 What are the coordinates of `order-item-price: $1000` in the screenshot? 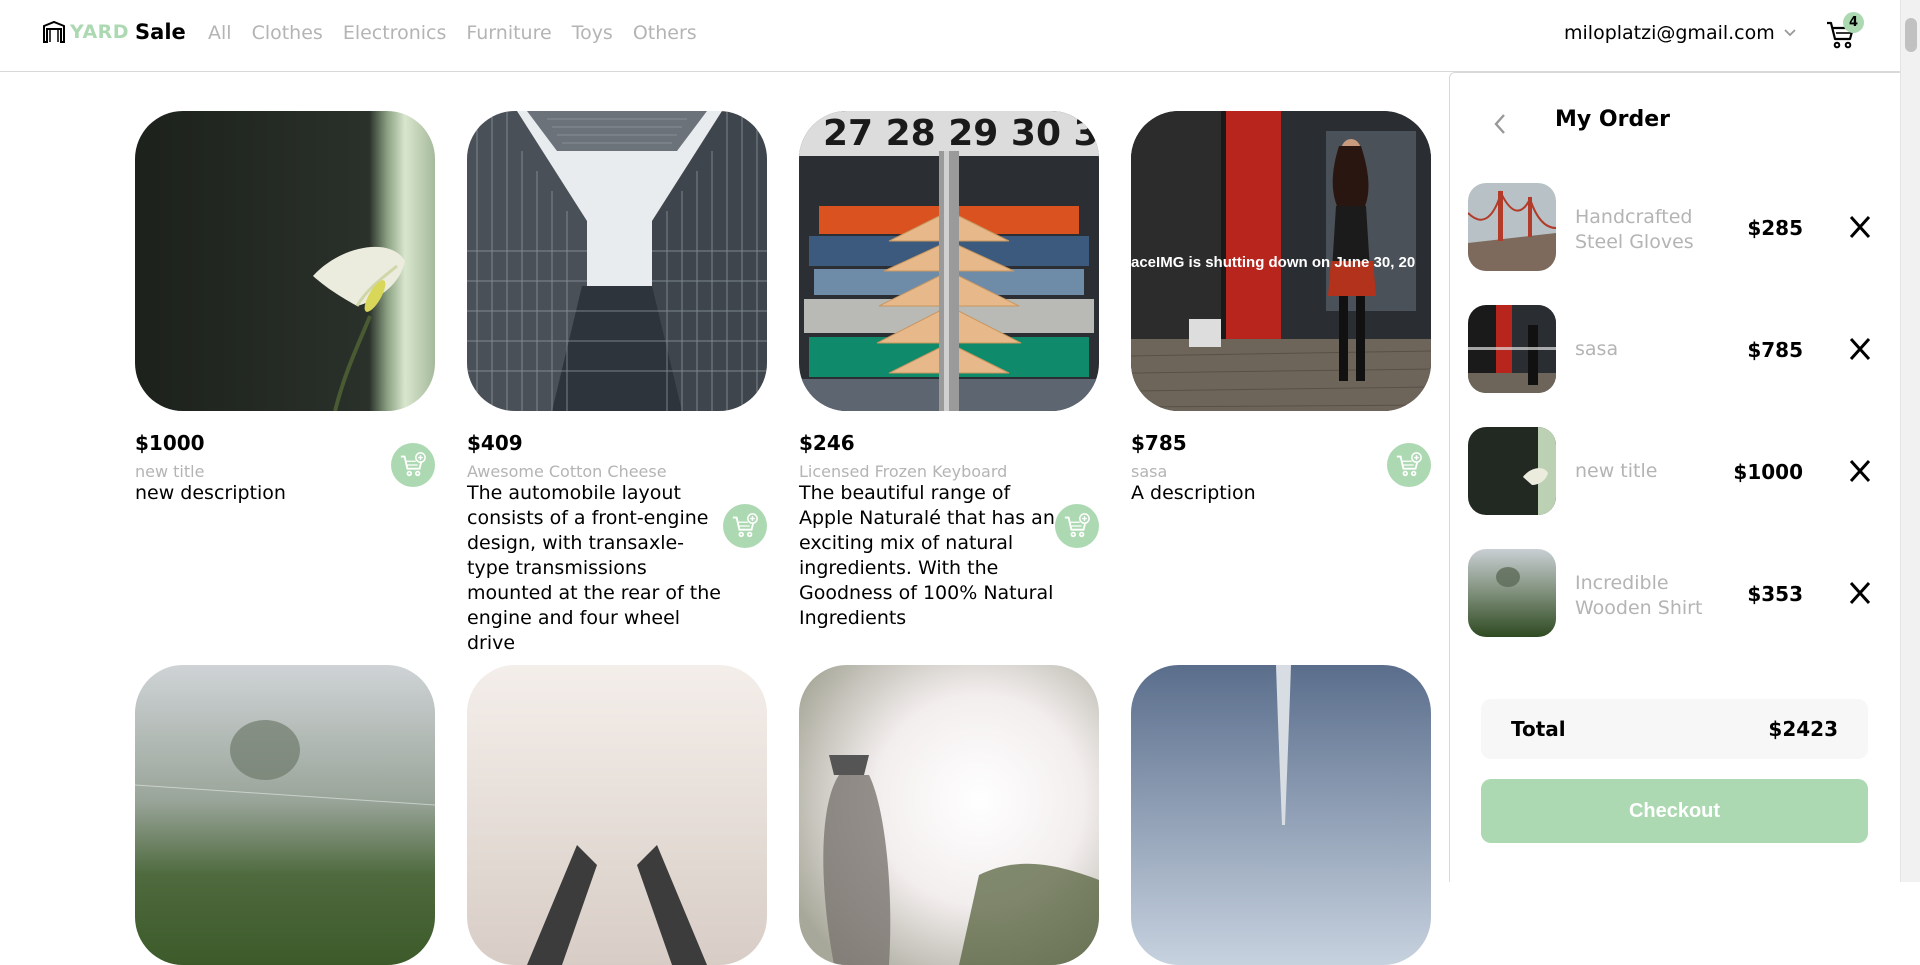 It's located at (1768, 472).